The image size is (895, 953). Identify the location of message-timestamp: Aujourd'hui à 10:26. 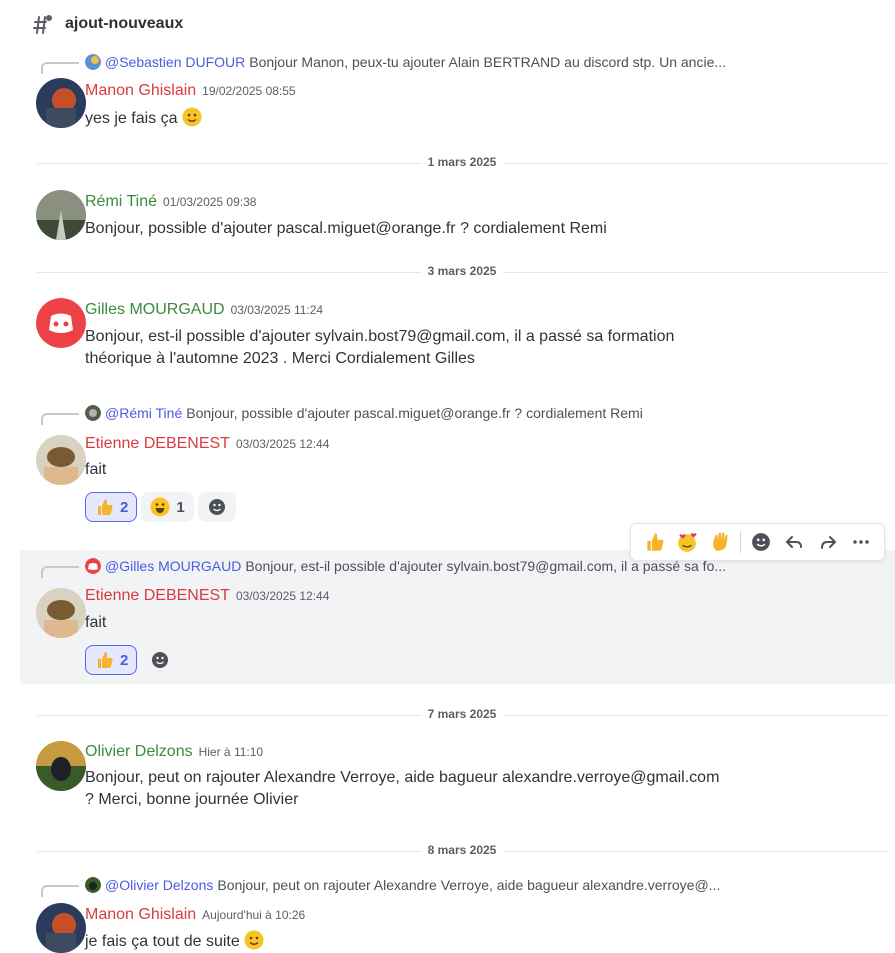
(254, 915).